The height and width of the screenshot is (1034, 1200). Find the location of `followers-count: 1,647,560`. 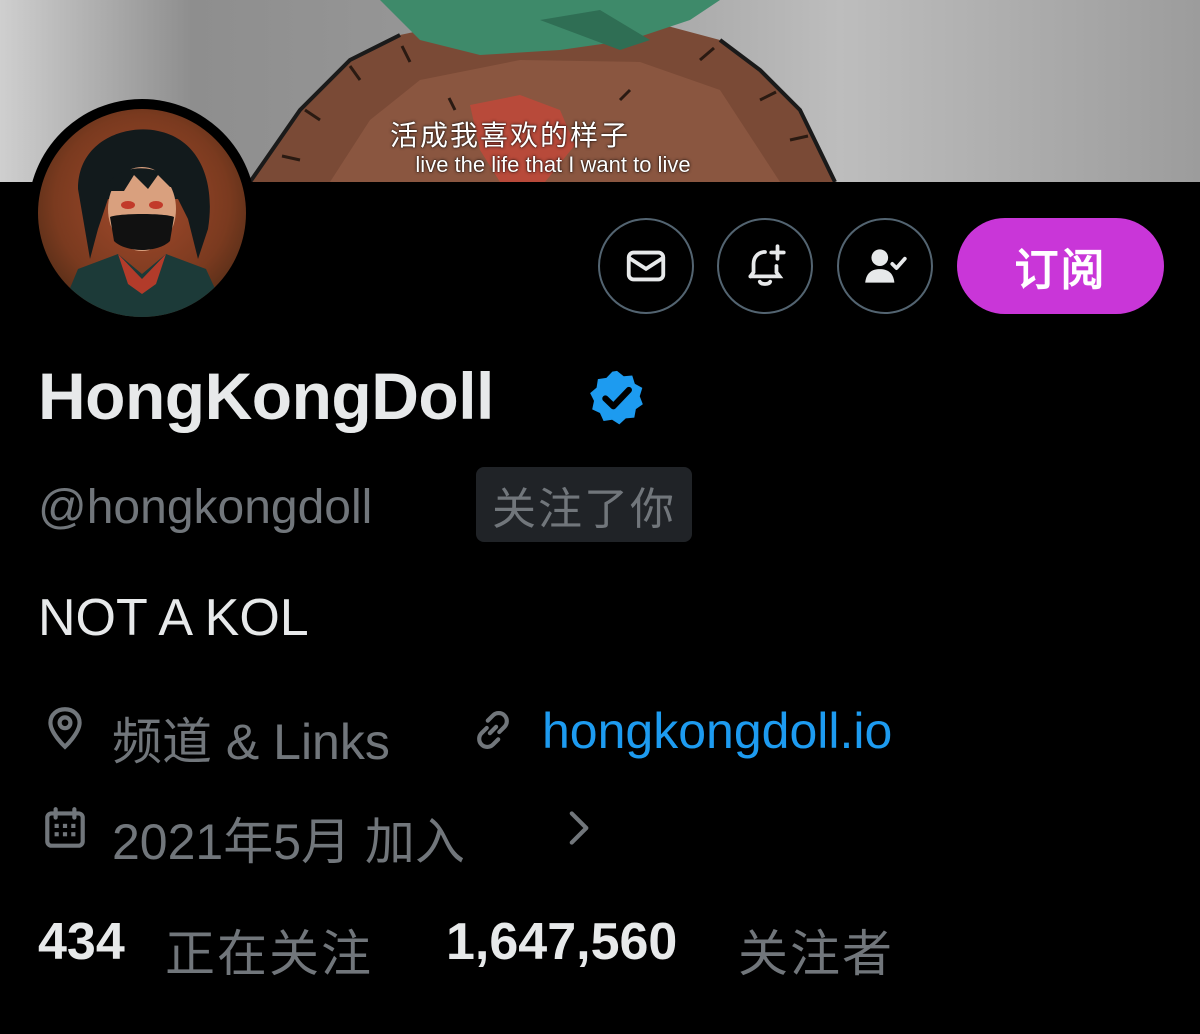

followers-count: 1,647,560 is located at coordinates (561, 942).